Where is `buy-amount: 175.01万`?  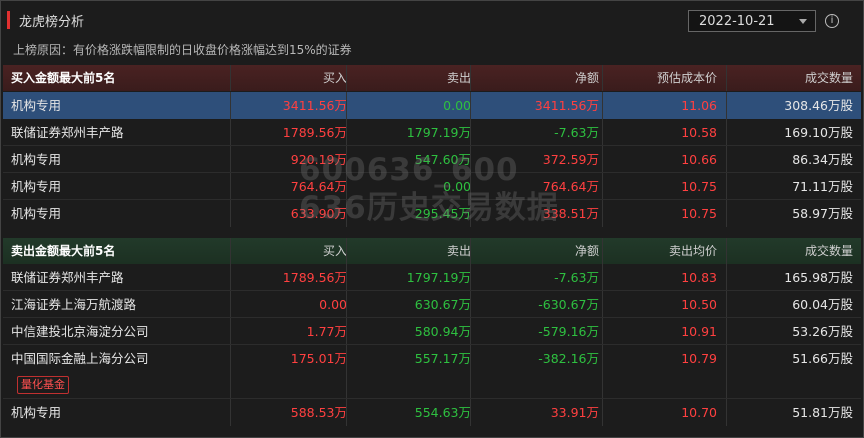 buy-amount: 175.01万 is located at coordinates (318, 358).